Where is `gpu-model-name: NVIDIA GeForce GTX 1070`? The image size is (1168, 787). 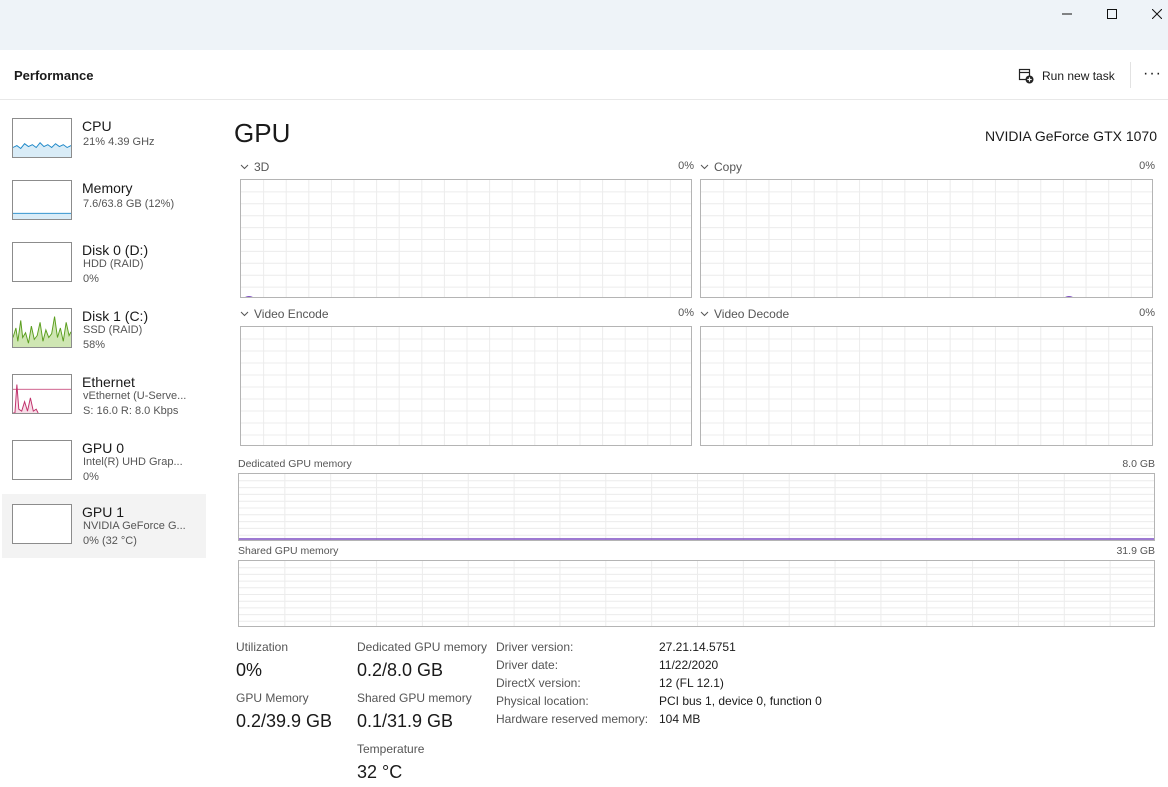 gpu-model-name: NVIDIA GeForce GTX 1070 is located at coordinates (1071, 136).